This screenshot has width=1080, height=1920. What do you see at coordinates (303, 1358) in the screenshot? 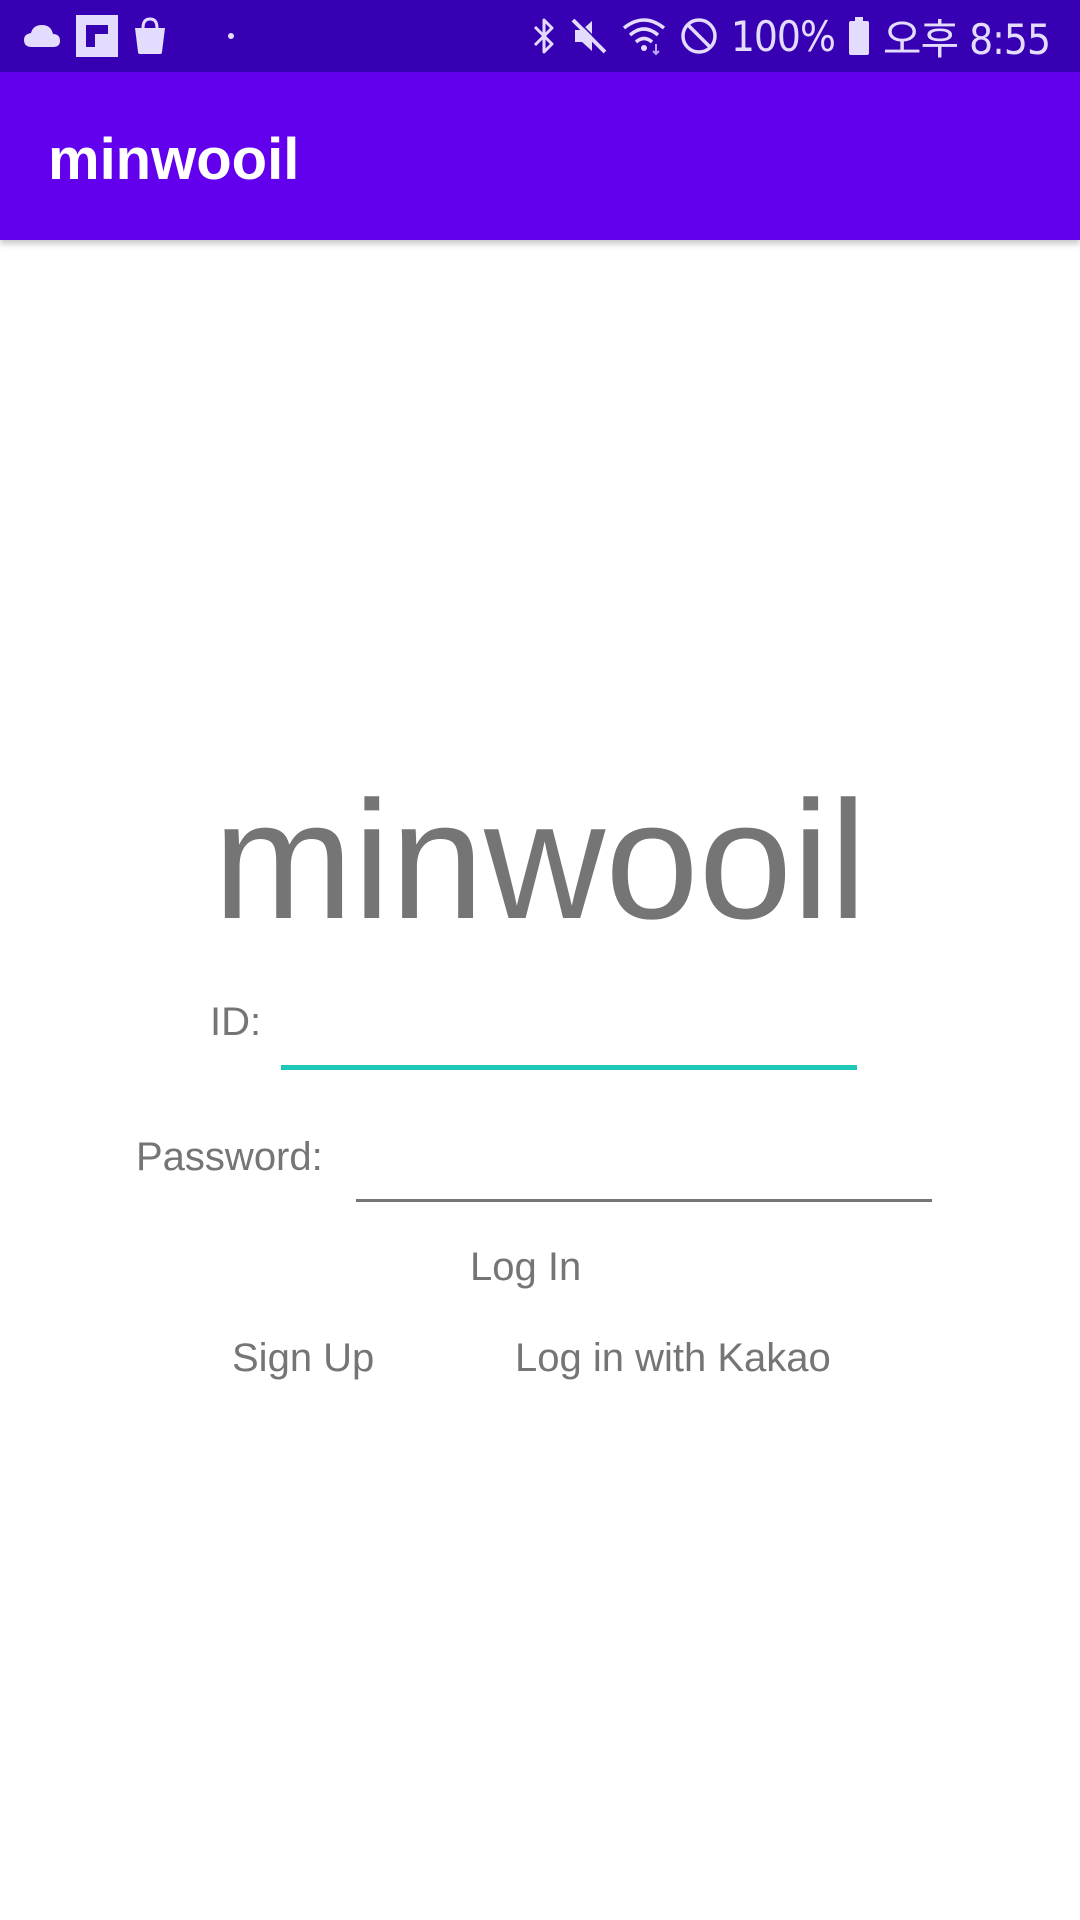
I see `sign-up-button: Sign Up` at bounding box center [303, 1358].